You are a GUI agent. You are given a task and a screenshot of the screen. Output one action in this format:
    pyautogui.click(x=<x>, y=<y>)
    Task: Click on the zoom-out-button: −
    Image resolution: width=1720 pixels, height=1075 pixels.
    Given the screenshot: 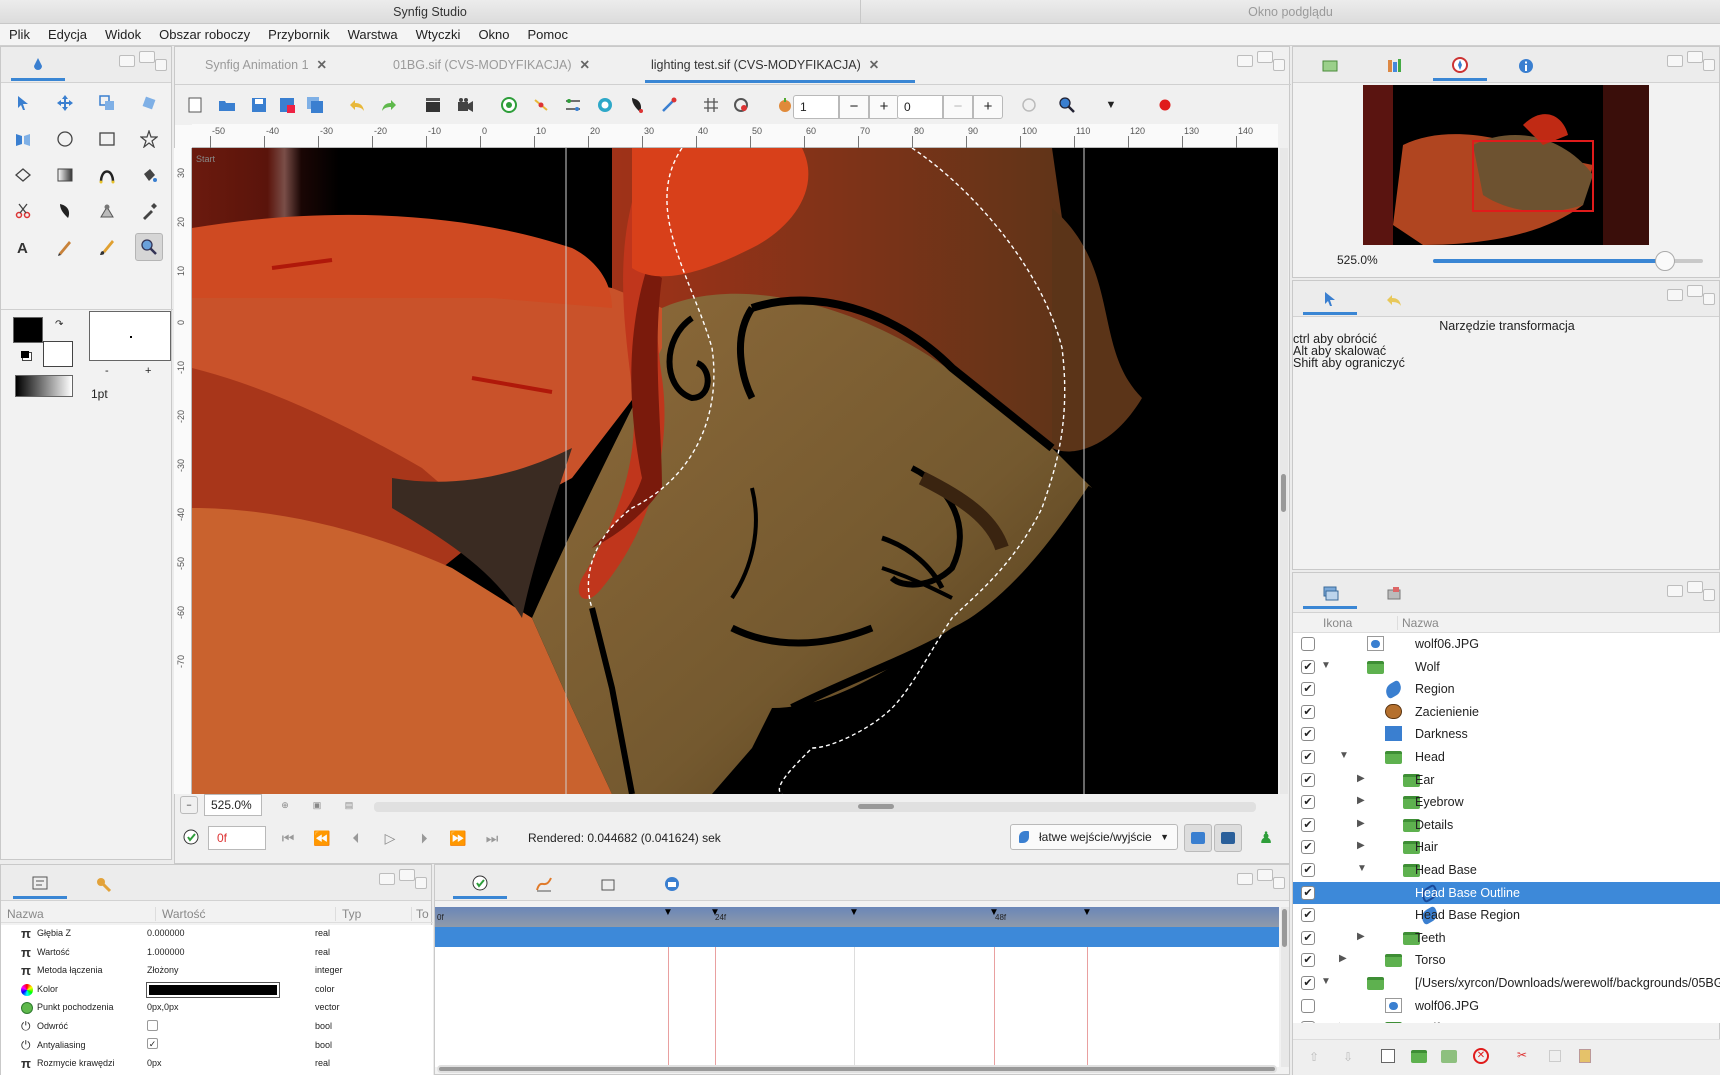 What is the action you would take?
    pyautogui.click(x=189, y=805)
    